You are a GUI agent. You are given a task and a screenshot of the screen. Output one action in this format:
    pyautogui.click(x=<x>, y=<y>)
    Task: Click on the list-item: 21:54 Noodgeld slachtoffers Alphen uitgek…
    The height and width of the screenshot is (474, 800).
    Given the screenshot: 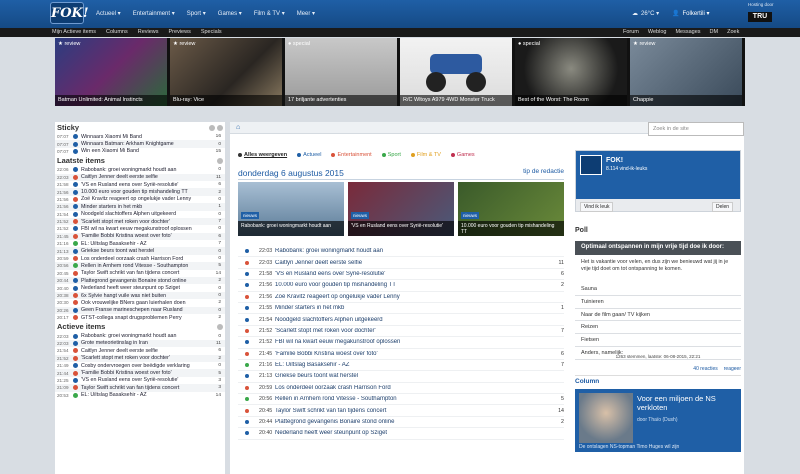 What is the action you would take?
    pyautogui.click(x=140, y=214)
    